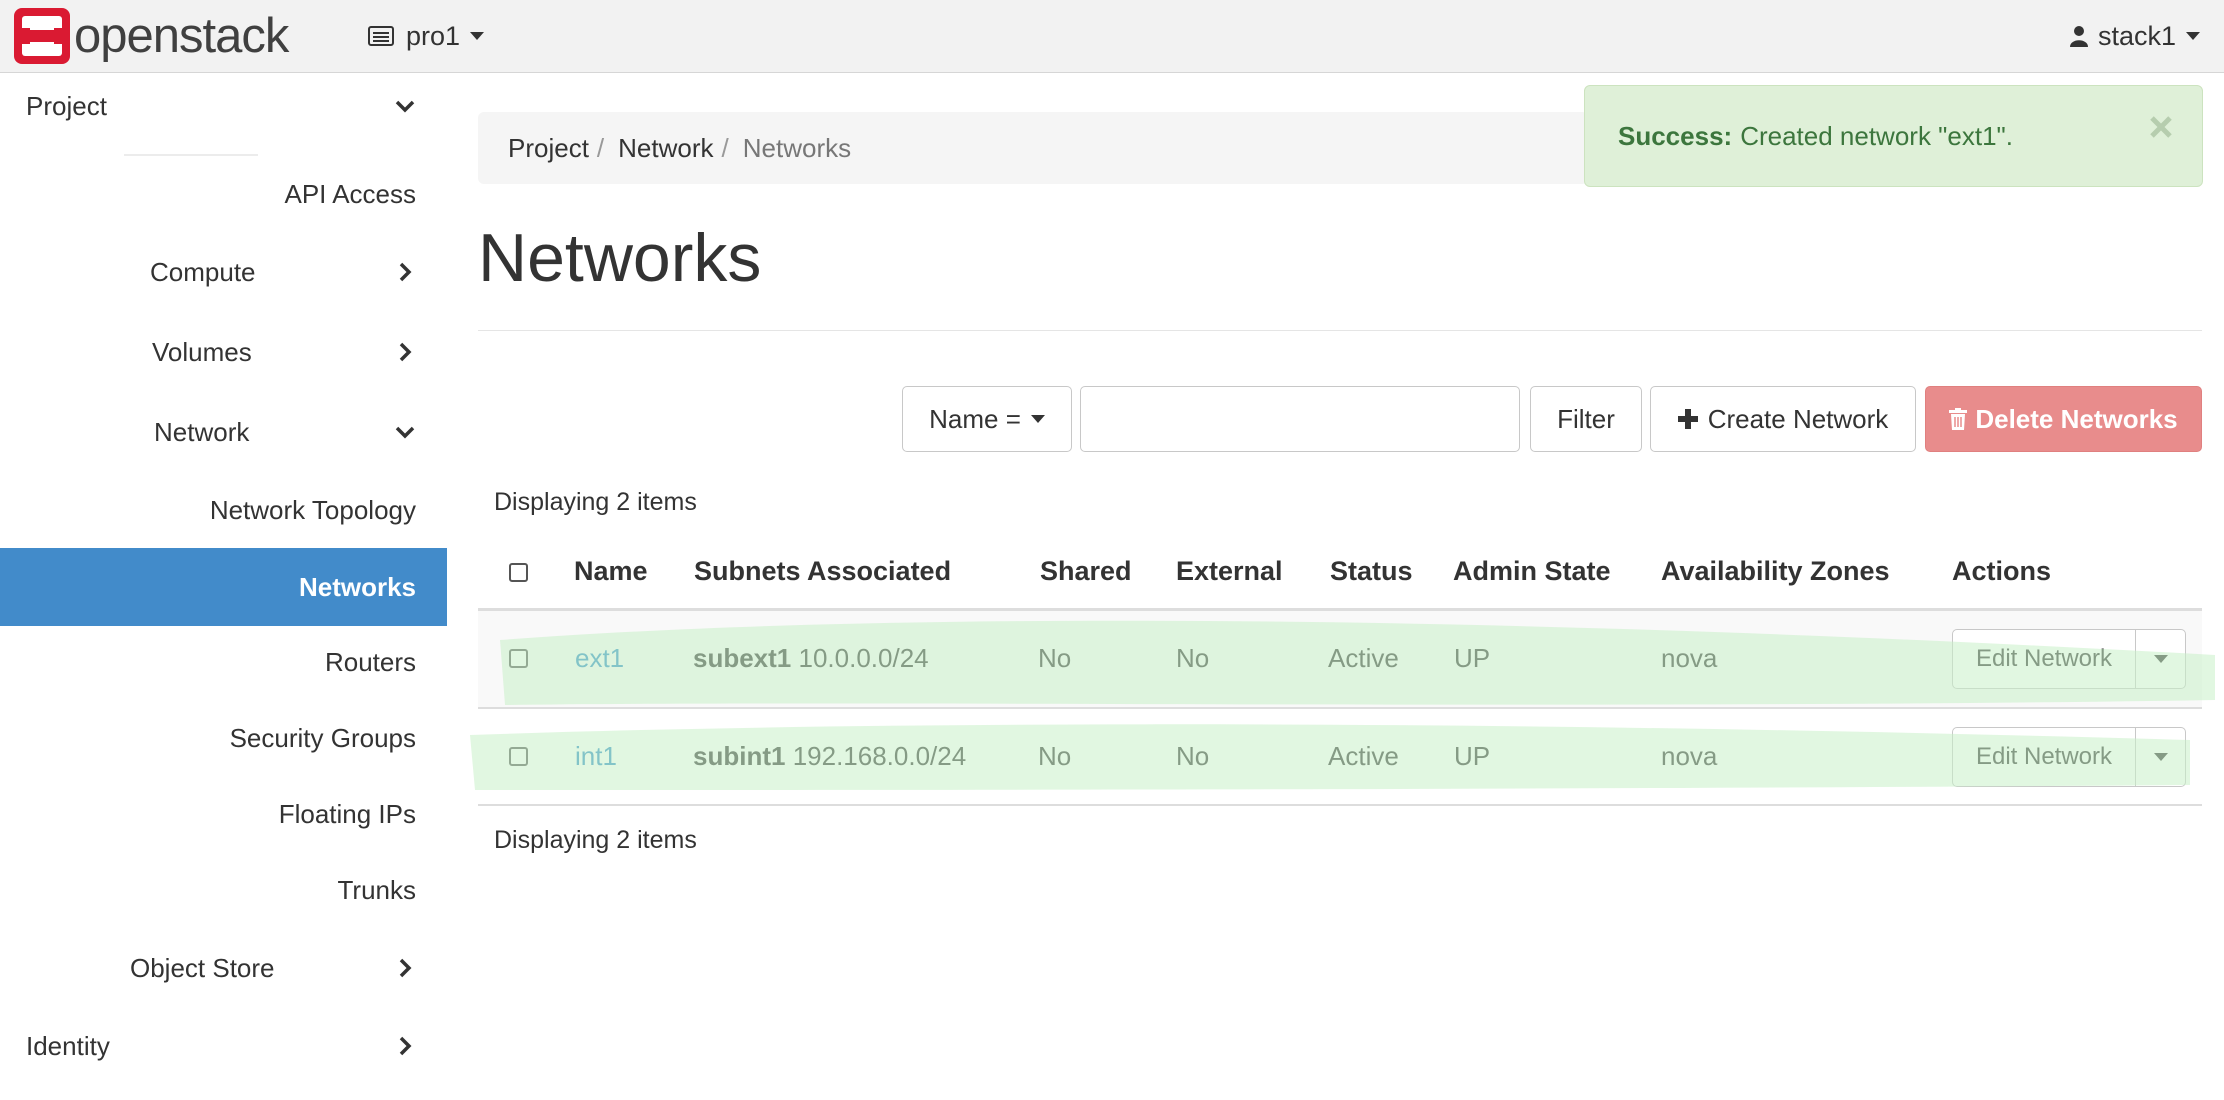  Describe the element at coordinates (620, 258) in the screenshot. I see `page-title: Networks` at that location.